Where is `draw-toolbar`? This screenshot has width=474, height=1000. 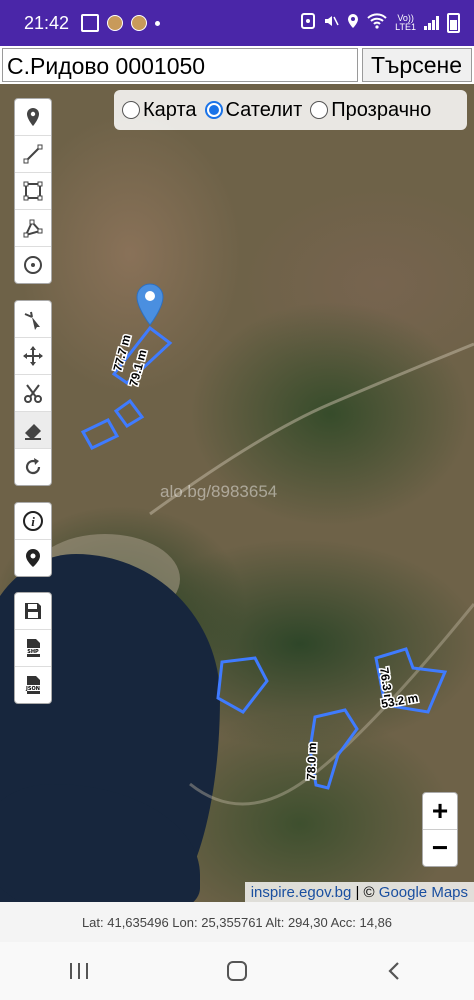
draw-toolbar is located at coordinates (33, 191).